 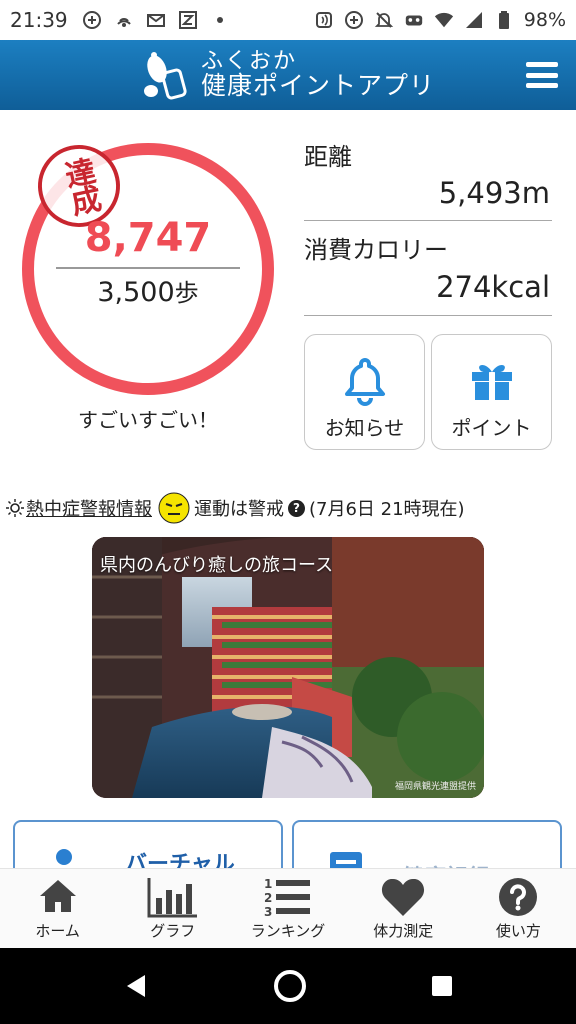 I want to click on home-icon, so click(x=57, y=896).